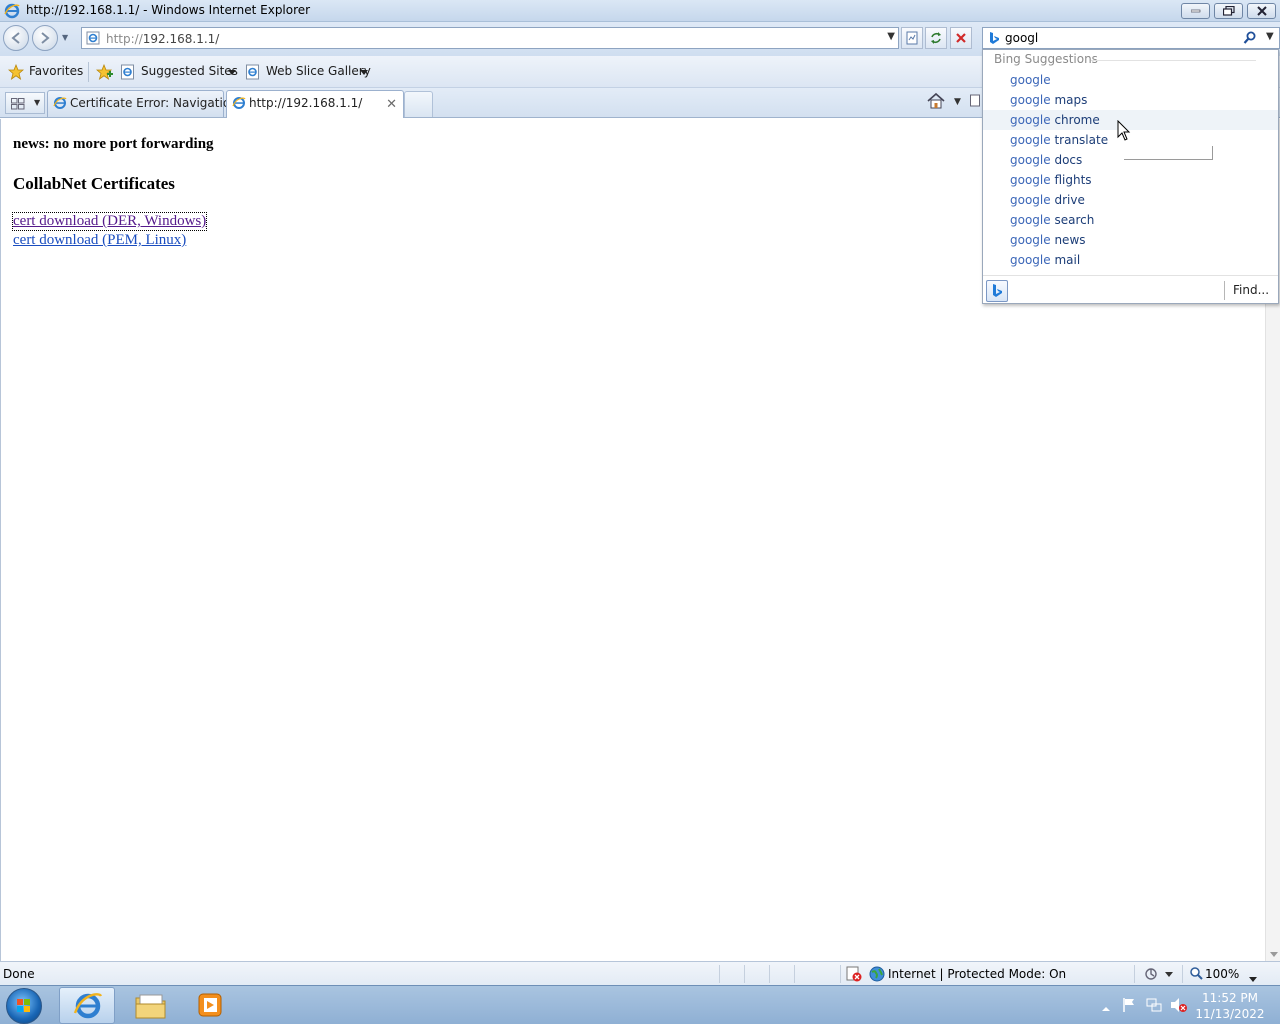 The height and width of the screenshot is (1024, 1280). What do you see at coordinates (1261, 11) in the screenshot?
I see `close-window-button` at bounding box center [1261, 11].